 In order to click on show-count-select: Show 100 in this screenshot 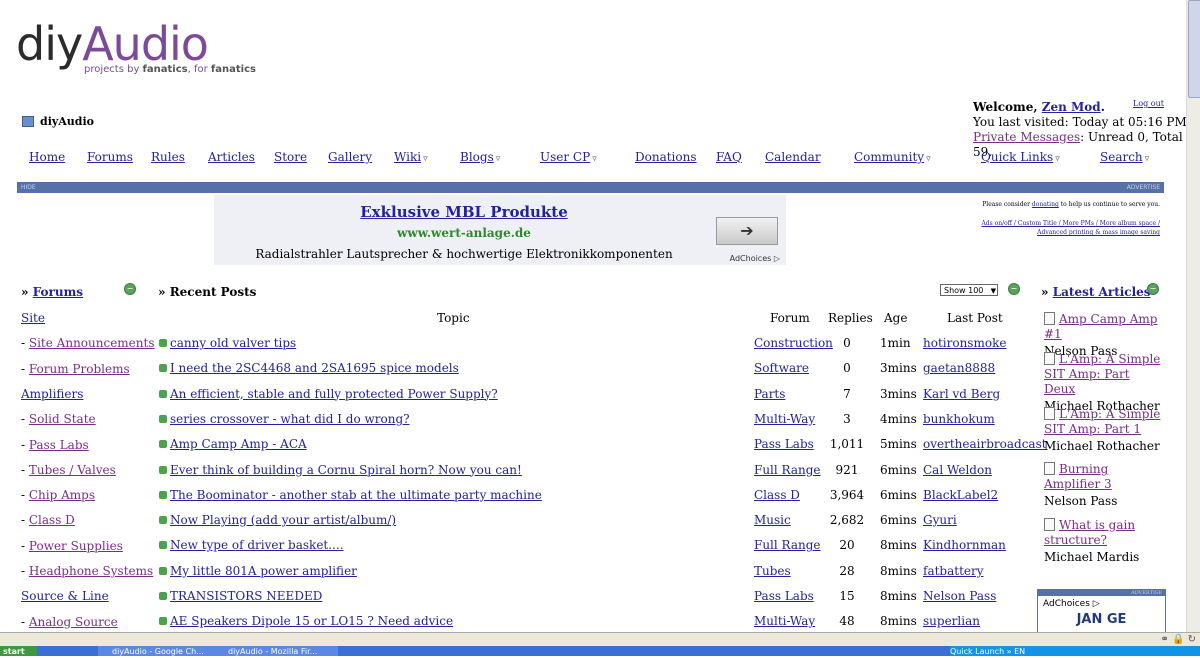, I will do `click(969, 290)`.